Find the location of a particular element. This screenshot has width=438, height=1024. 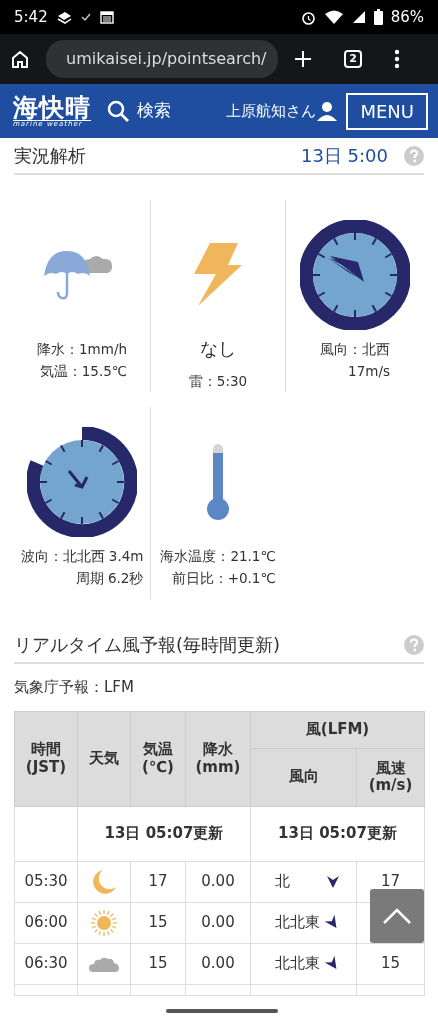

column-header: 風速 (m/s) is located at coordinates (390, 777).